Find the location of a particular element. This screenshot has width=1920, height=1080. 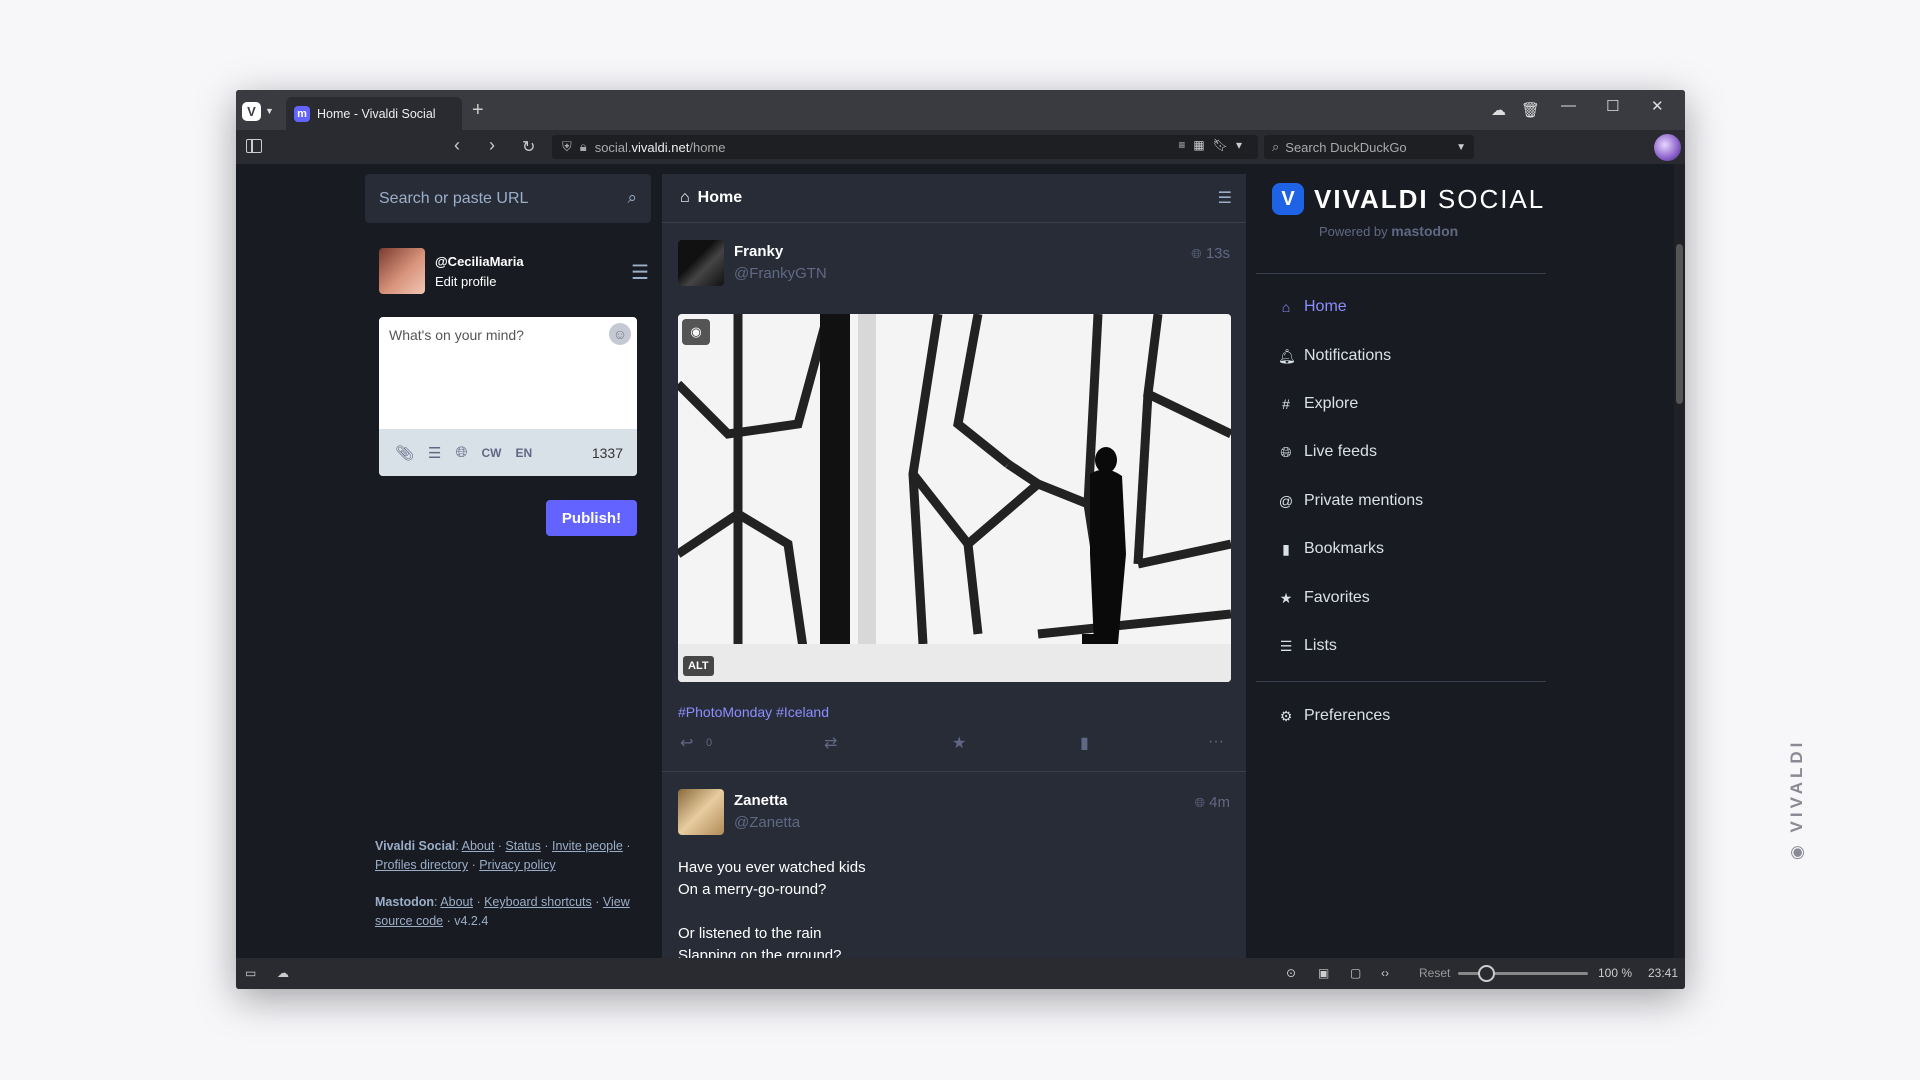

column-header: ⌂ Home ☰ is located at coordinates (954, 198).